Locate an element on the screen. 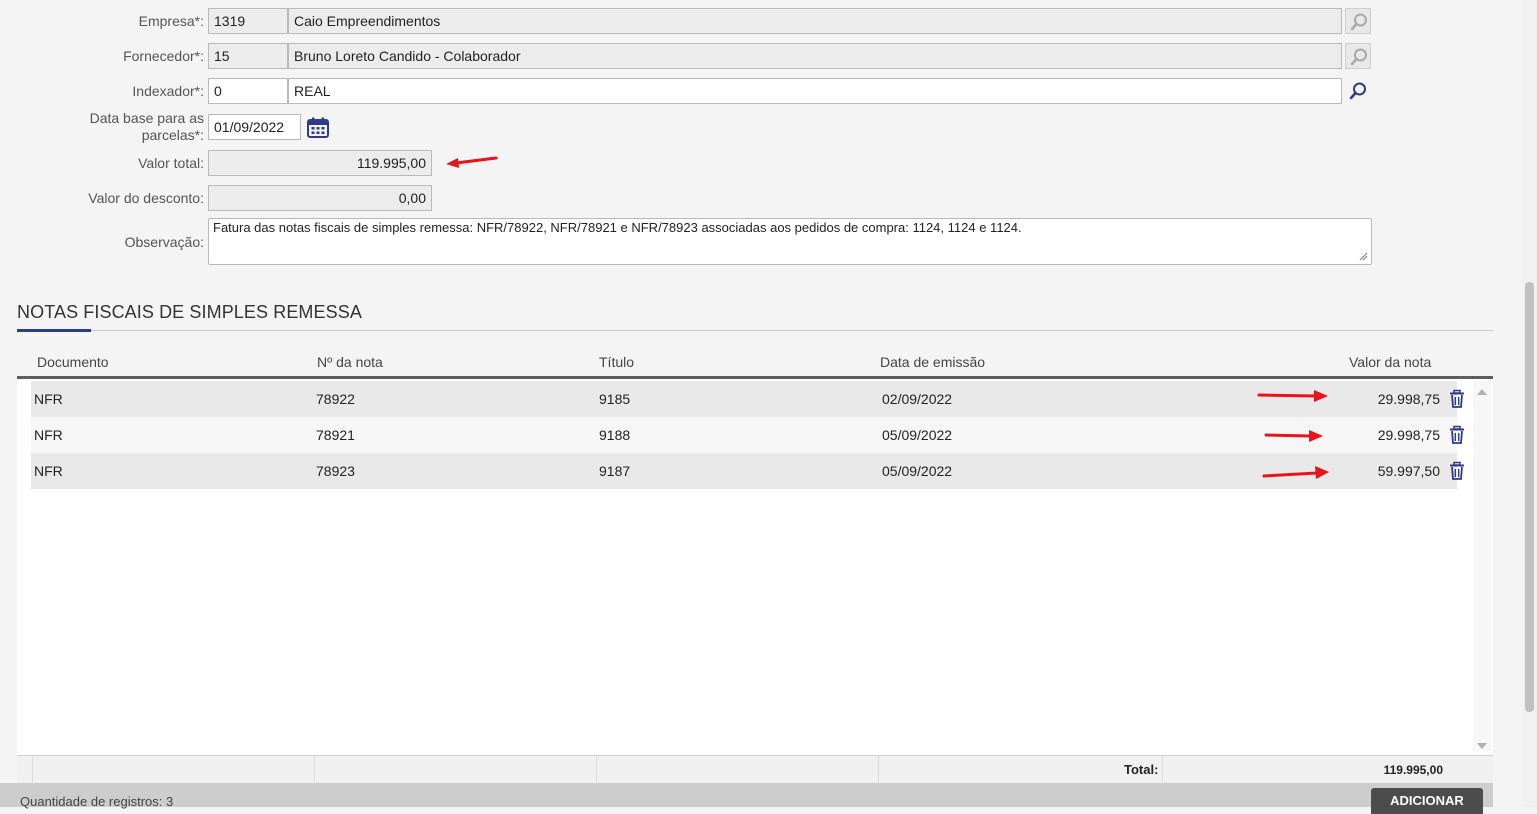 This screenshot has width=1537, height=814. cell-numero: 78923 is located at coordinates (335, 471).